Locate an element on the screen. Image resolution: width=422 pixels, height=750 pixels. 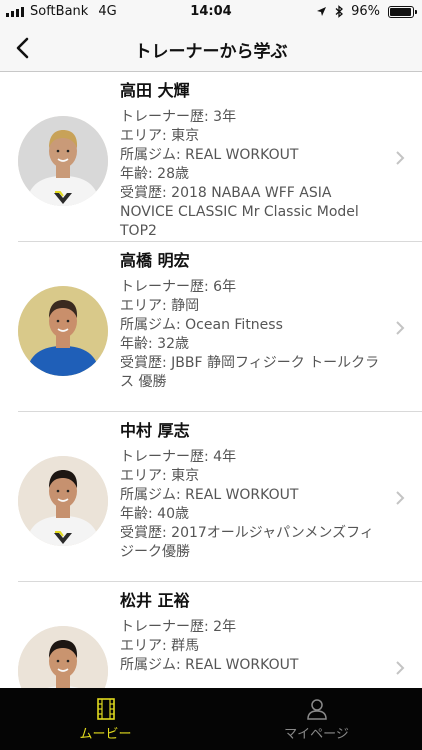
trainer-gym: 所属ジム: Ocean Fitness is located at coordinates (201, 325).